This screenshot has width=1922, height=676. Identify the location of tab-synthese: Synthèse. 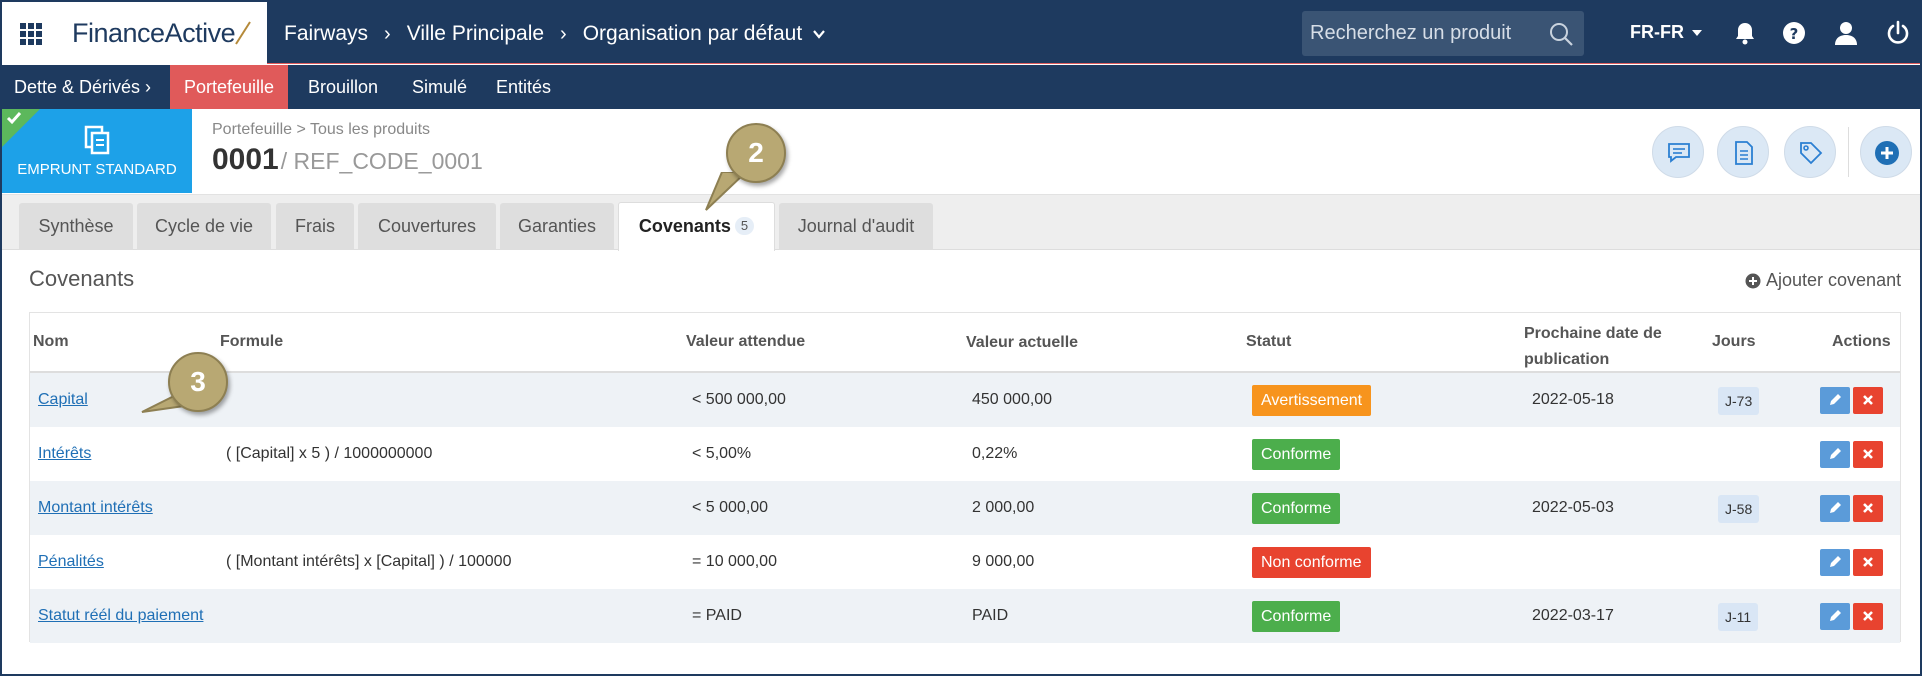
(76, 226).